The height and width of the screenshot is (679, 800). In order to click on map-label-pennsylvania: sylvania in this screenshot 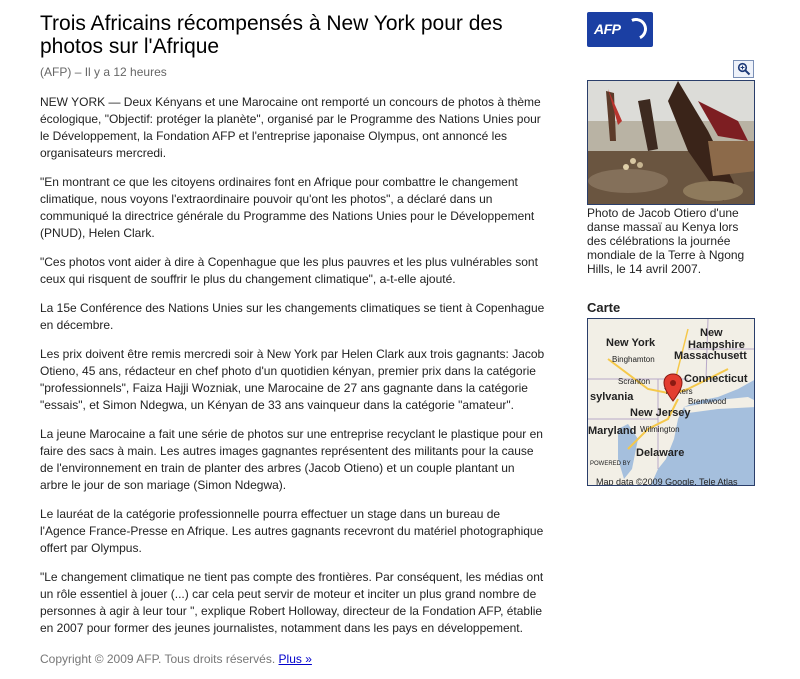, I will do `click(612, 397)`.